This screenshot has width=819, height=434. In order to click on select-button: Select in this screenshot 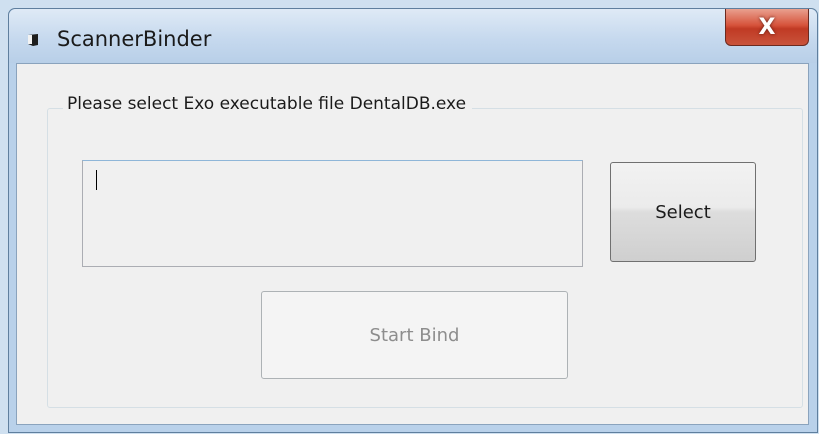, I will do `click(683, 212)`.